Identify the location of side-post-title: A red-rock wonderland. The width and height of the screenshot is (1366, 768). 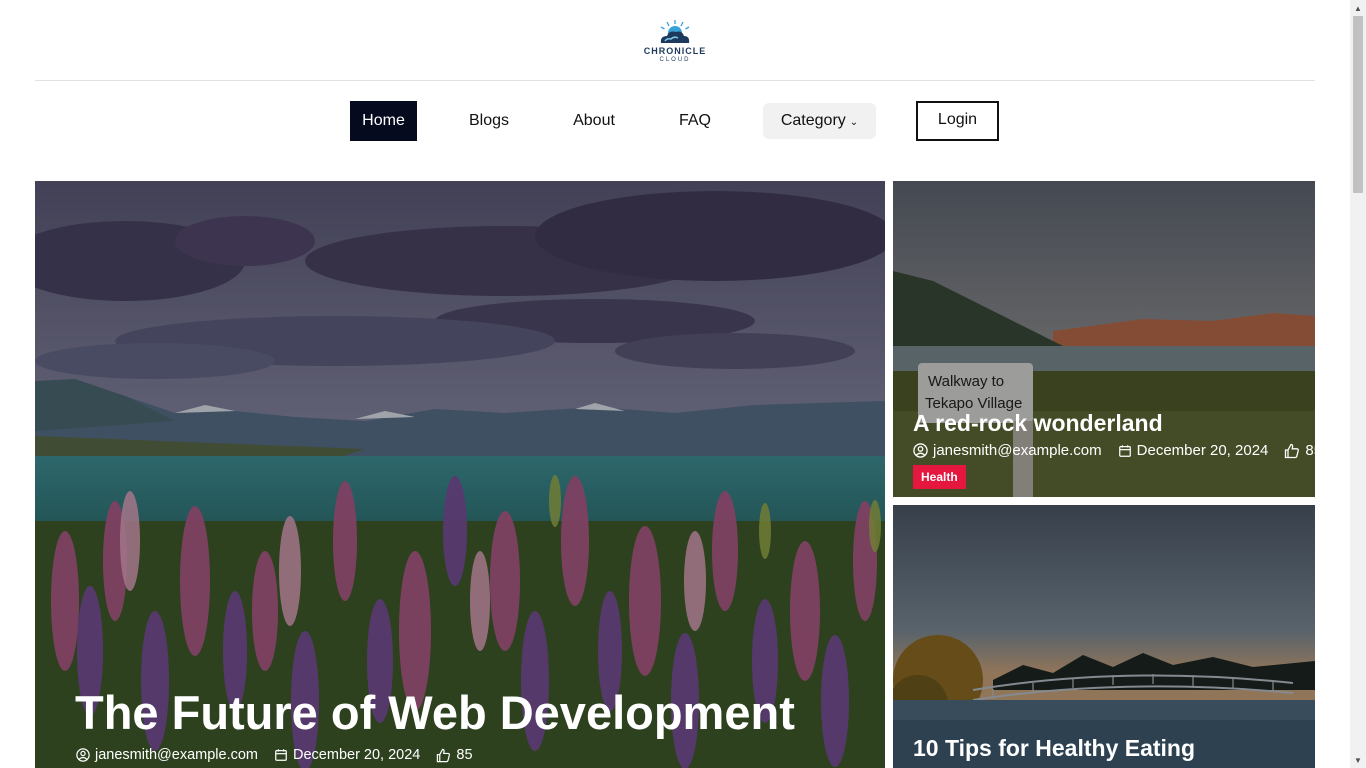
(1038, 423).